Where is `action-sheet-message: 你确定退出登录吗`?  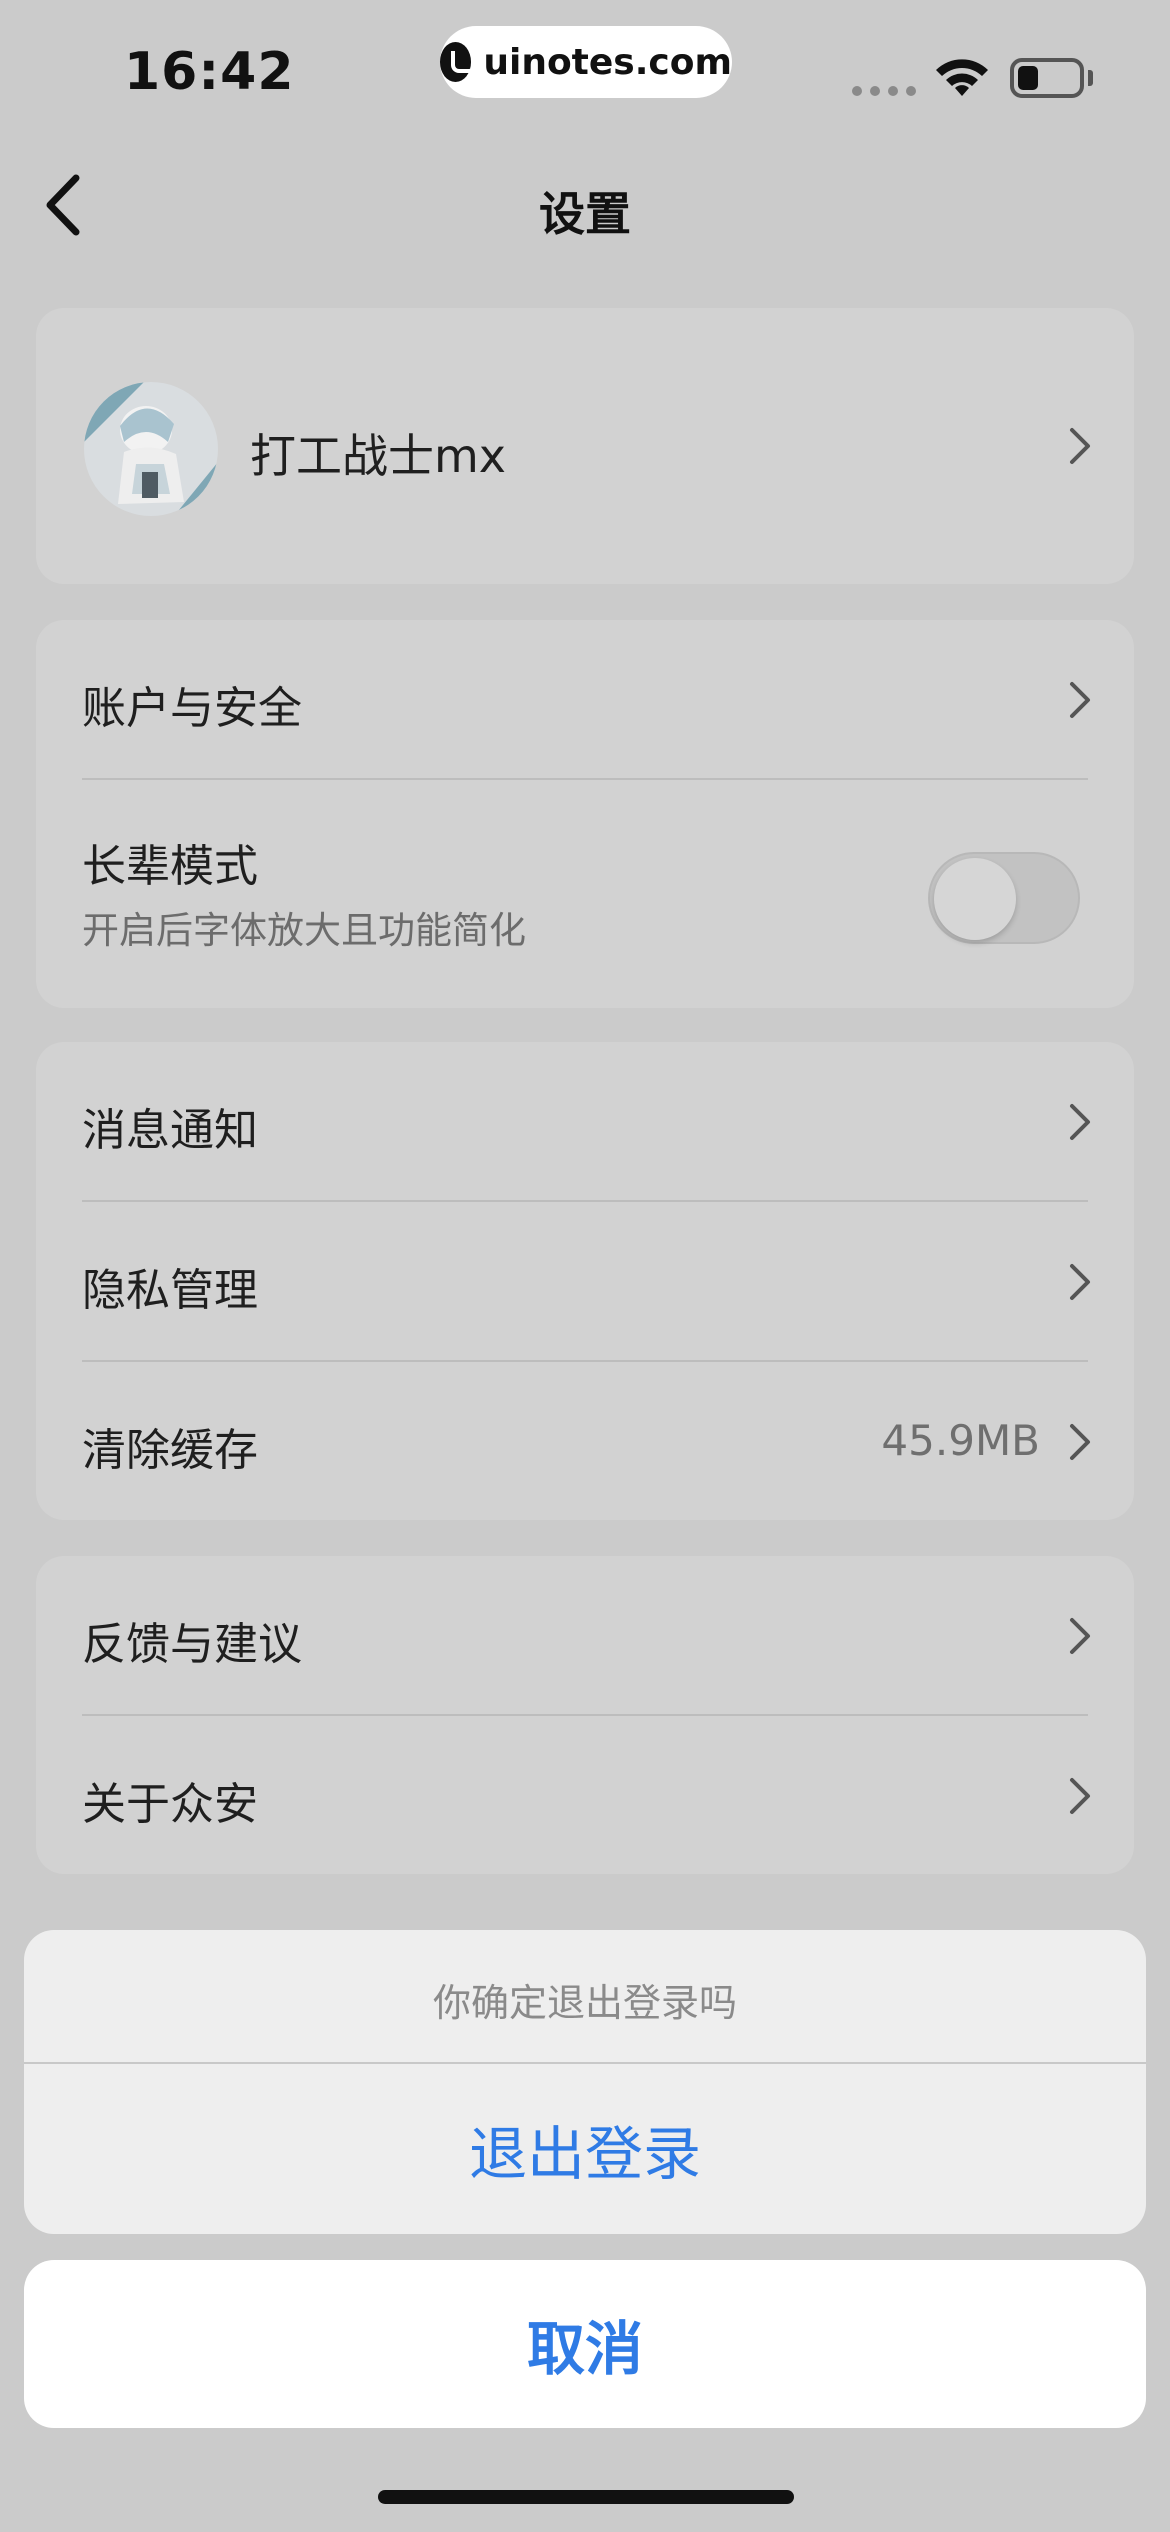 action-sheet-message: 你确定退出登录吗 is located at coordinates (584, 2003).